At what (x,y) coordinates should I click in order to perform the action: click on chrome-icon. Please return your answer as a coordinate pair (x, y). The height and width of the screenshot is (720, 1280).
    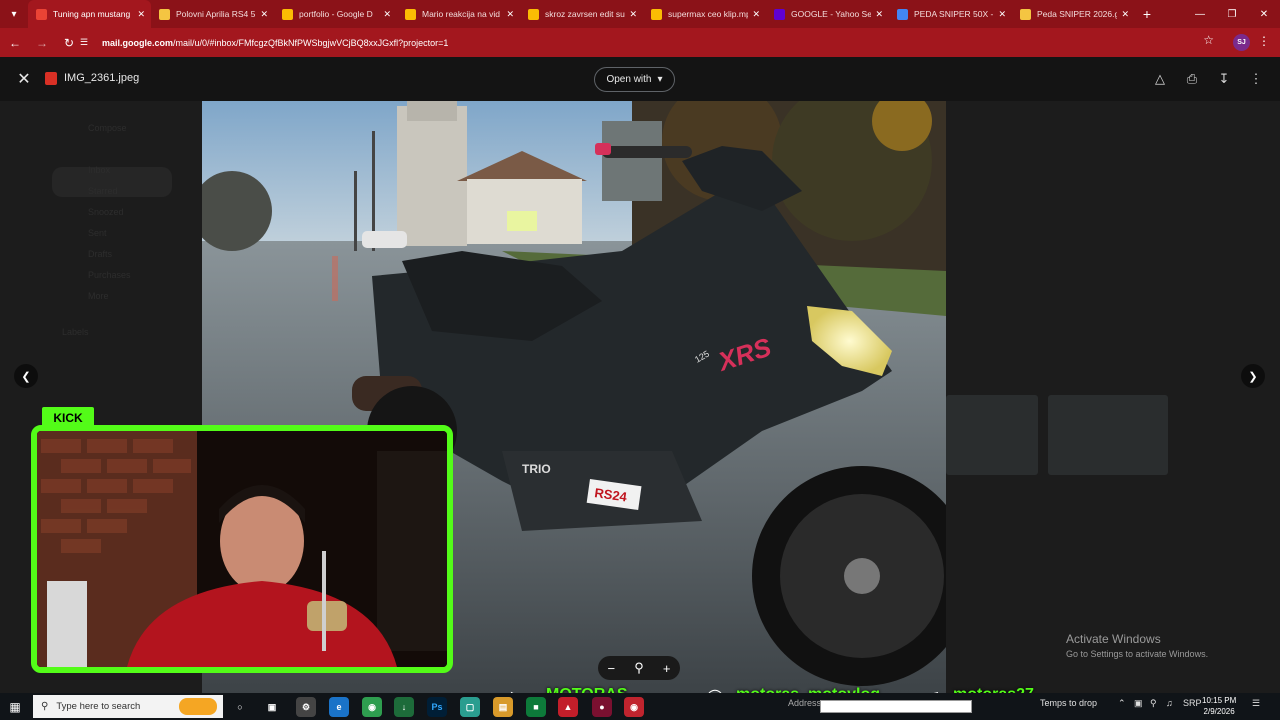
    Looking at the image, I should click on (902, 14).